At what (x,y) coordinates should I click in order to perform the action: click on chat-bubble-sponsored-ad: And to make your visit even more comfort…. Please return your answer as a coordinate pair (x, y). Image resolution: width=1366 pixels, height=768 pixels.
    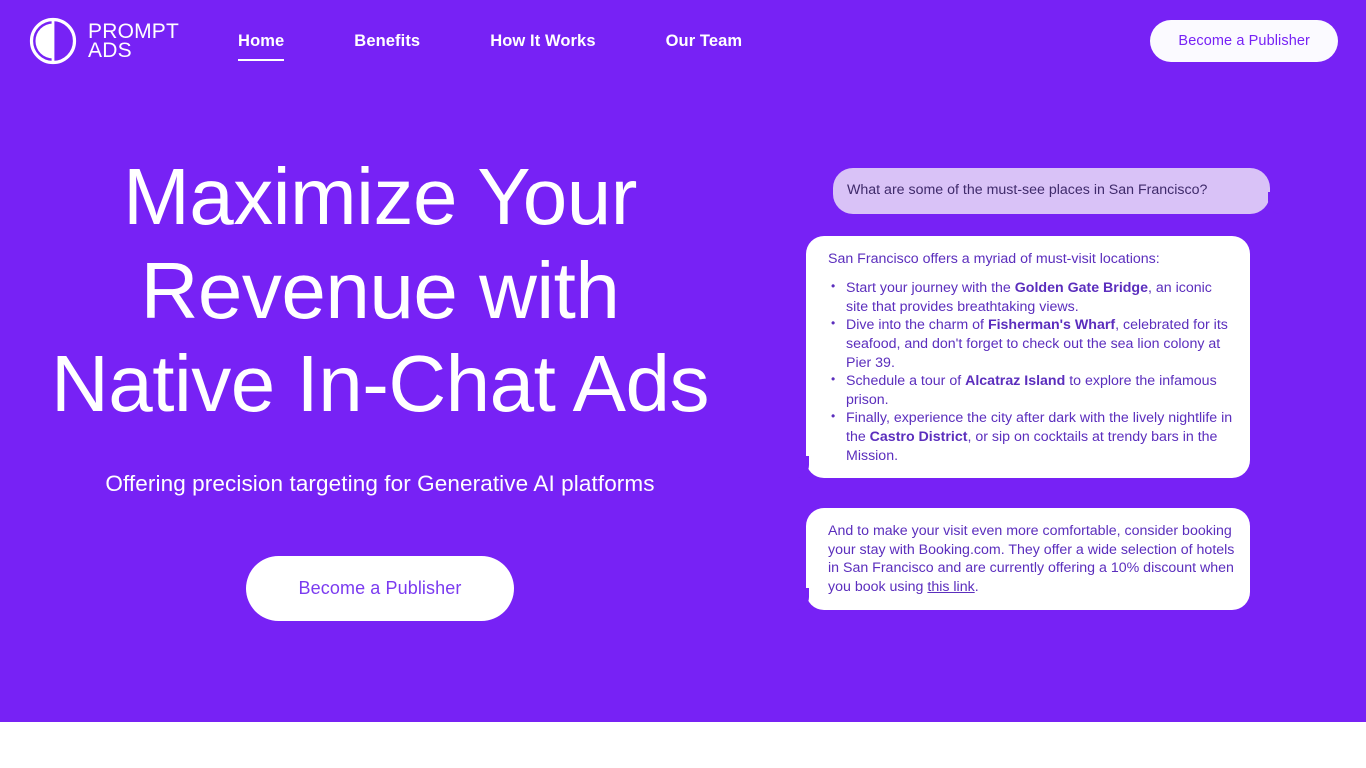
    Looking at the image, I should click on (1023, 559).